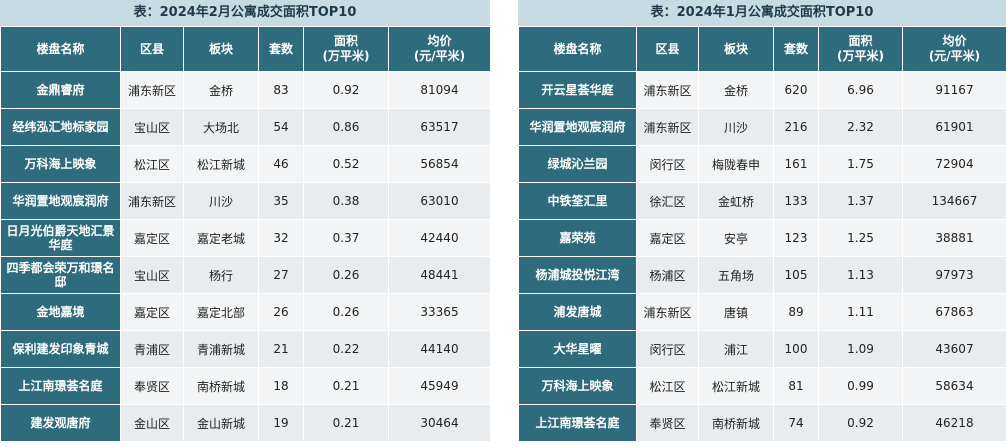 This screenshot has height=447, width=1006. Describe the element at coordinates (577, 90) in the screenshot. I see `name-cell: 开云星荟华庭` at that location.